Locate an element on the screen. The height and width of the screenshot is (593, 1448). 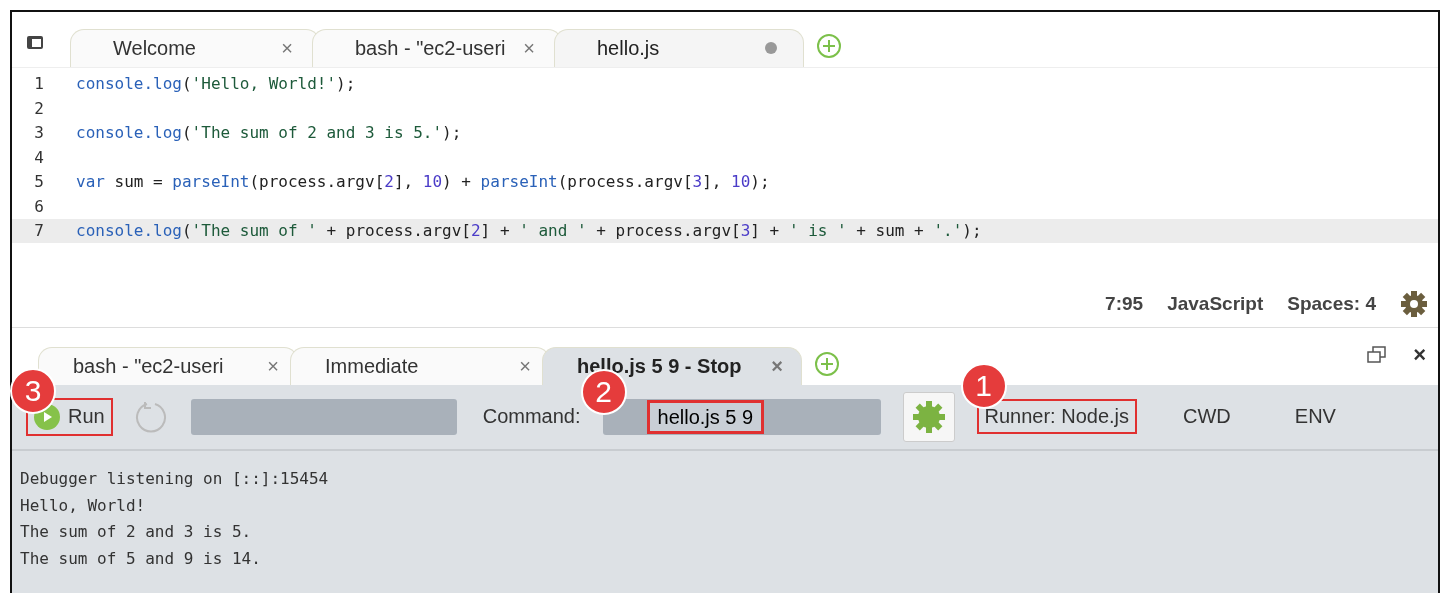
code-line: console.log('Hello, World!'); is located at coordinates (215, 84).